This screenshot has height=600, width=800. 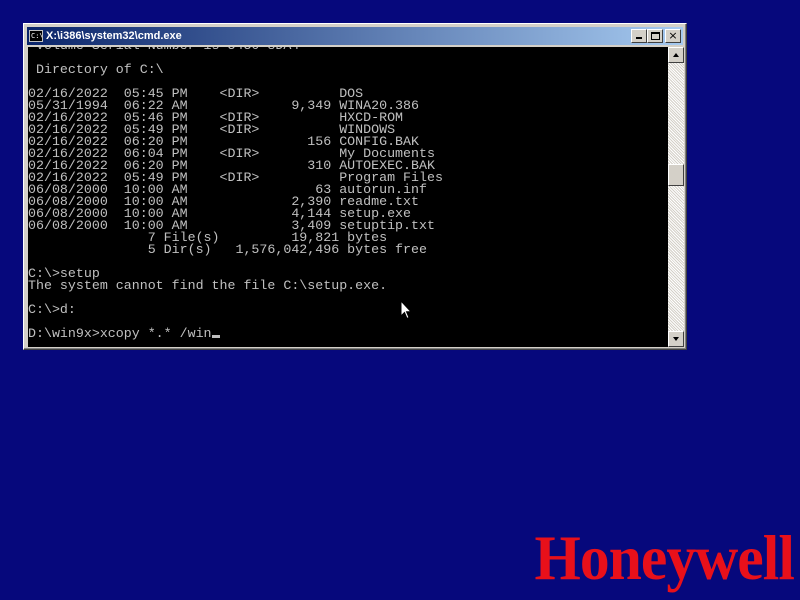 What do you see at coordinates (215, 336) in the screenshot?
I see `text-cursor` at bounding box center [215, 336].